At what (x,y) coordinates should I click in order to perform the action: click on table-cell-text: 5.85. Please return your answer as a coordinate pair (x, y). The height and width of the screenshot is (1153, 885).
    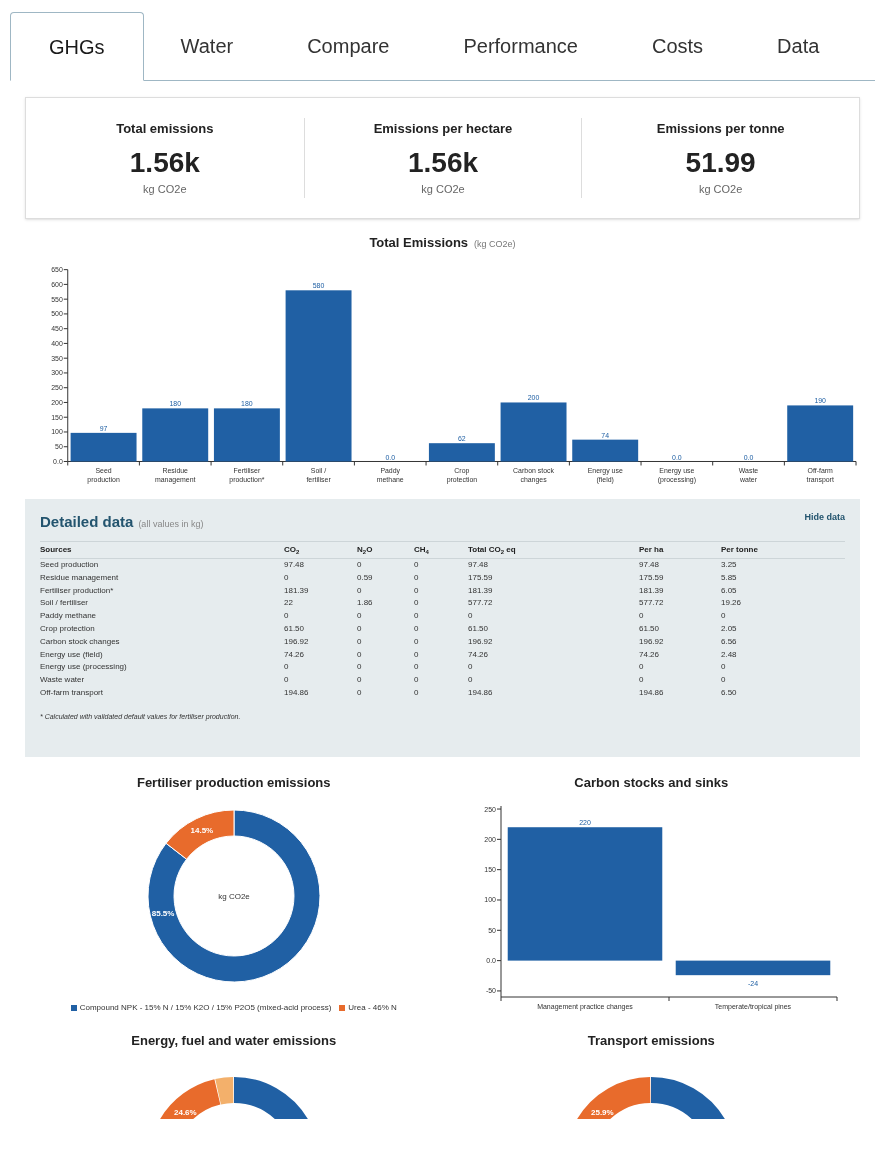
    Looking at the image, I should click on (729, 577).